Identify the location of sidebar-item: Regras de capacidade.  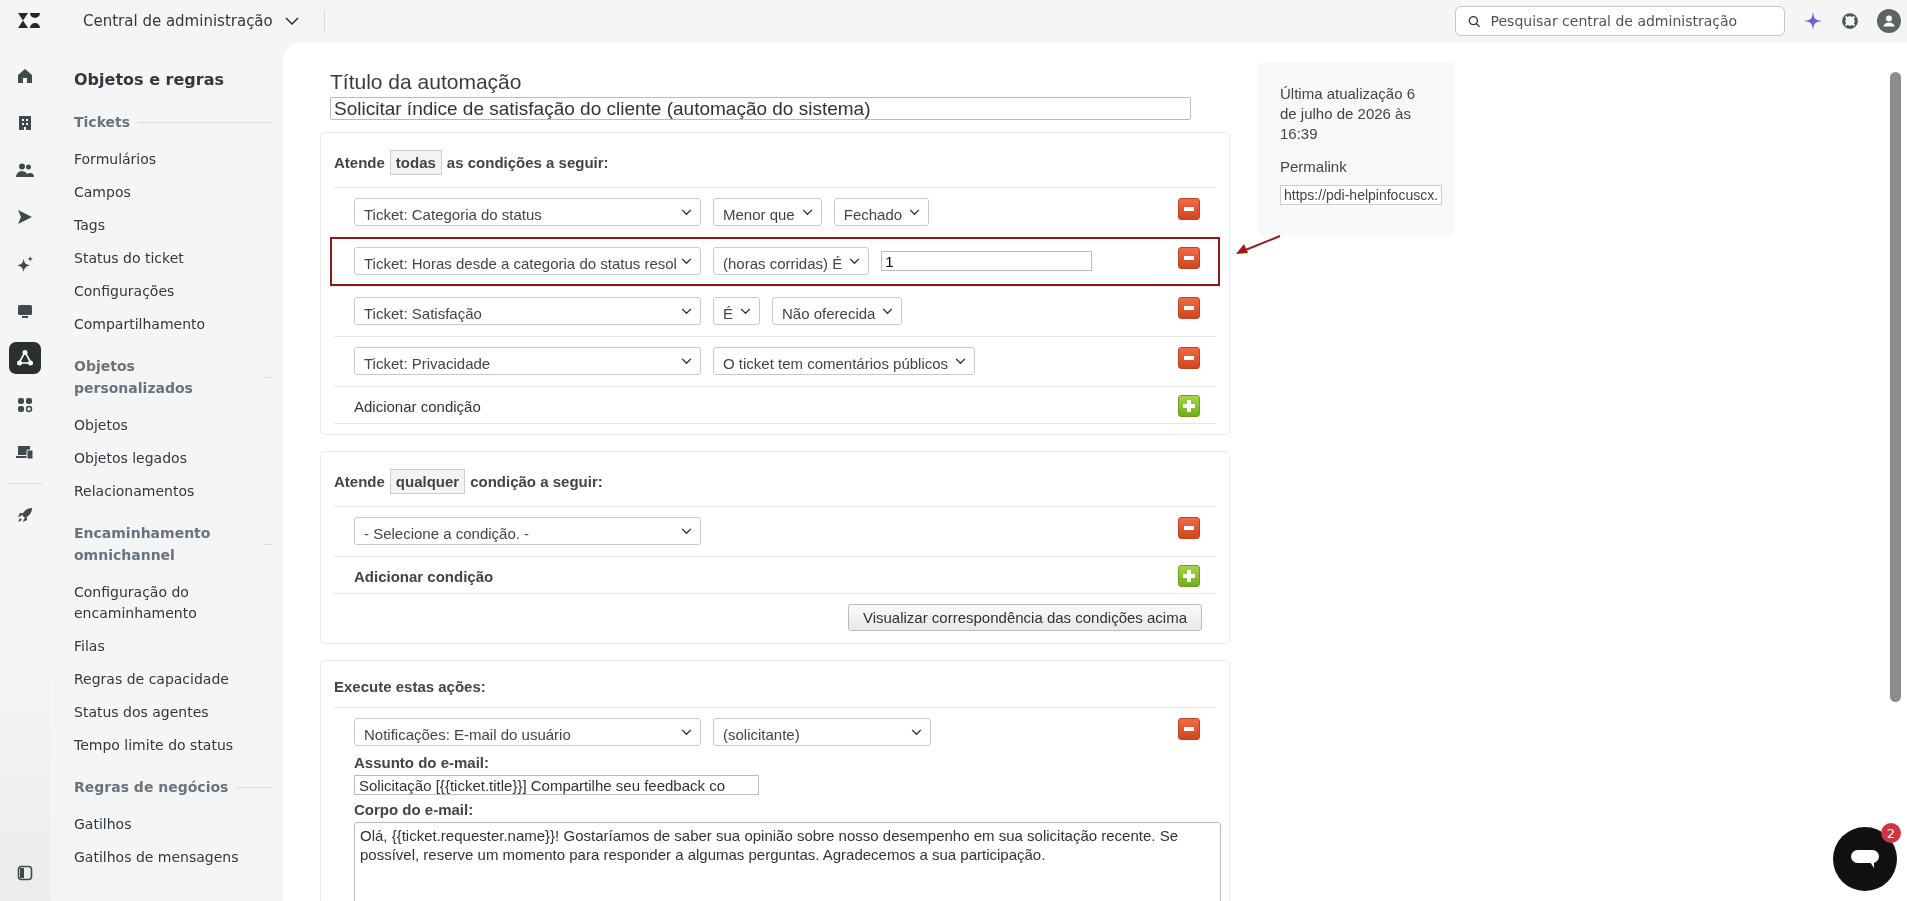
(173, 679).